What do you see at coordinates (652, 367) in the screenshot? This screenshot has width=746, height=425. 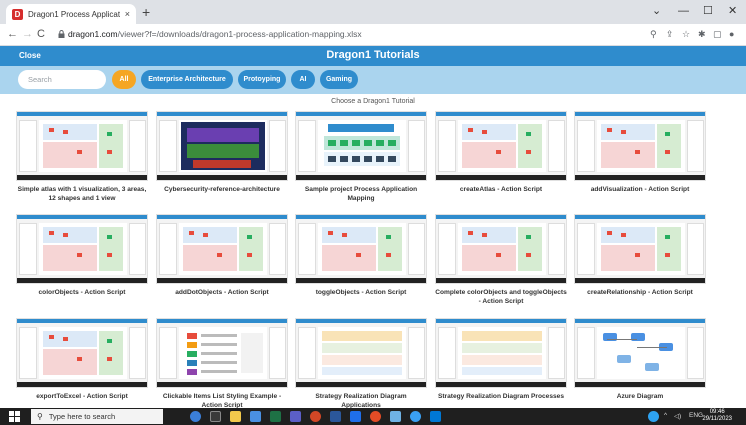 I see `azure-node` at bounding box center [652, 367].